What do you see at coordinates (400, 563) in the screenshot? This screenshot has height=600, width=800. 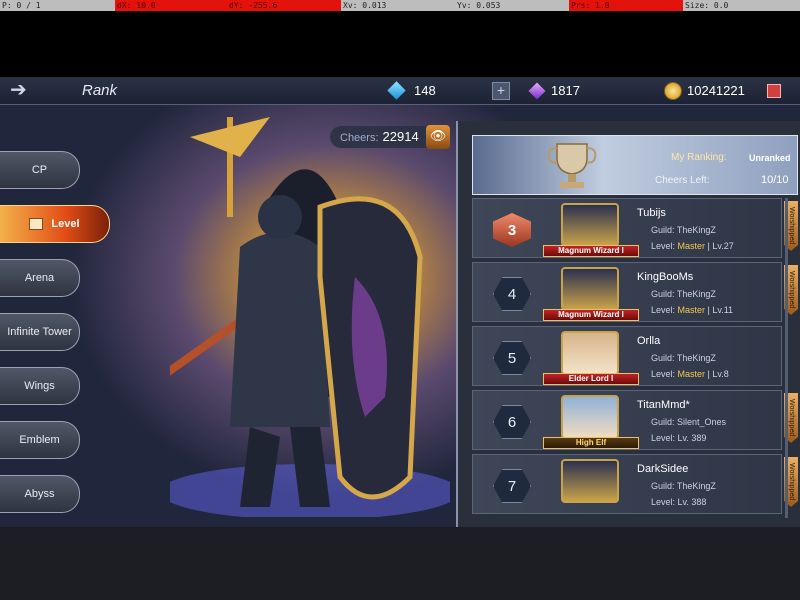 I see `screen-bottom-area` at bounding box center [400, 563].